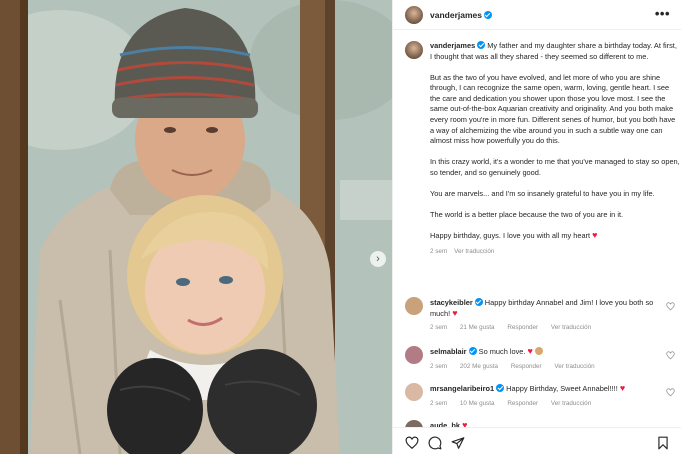 The width and height of the screenshot is (681, 454). What do you see at coordinates (662, 13) in the screenshot?
I see `more-options-icon: •••` at bounding box center [662, 13].